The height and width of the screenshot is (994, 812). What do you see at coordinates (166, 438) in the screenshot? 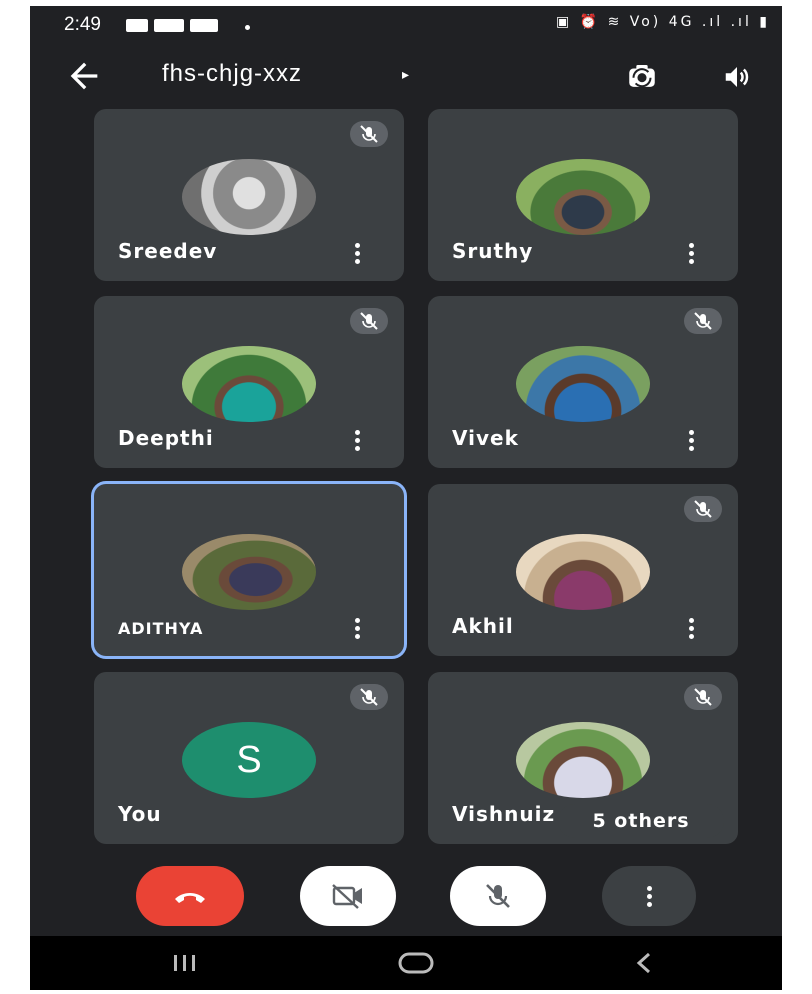
I see `participant-name: Deepthi` at bounding box center [166, 438].